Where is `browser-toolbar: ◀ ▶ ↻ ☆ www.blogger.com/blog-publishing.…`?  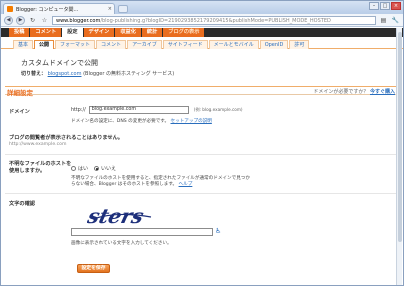
browser-toolbar: ◀ ▶ ↻ ☆ www.blogger.com/blog-publishing.… is located at coordinates (202, 20).